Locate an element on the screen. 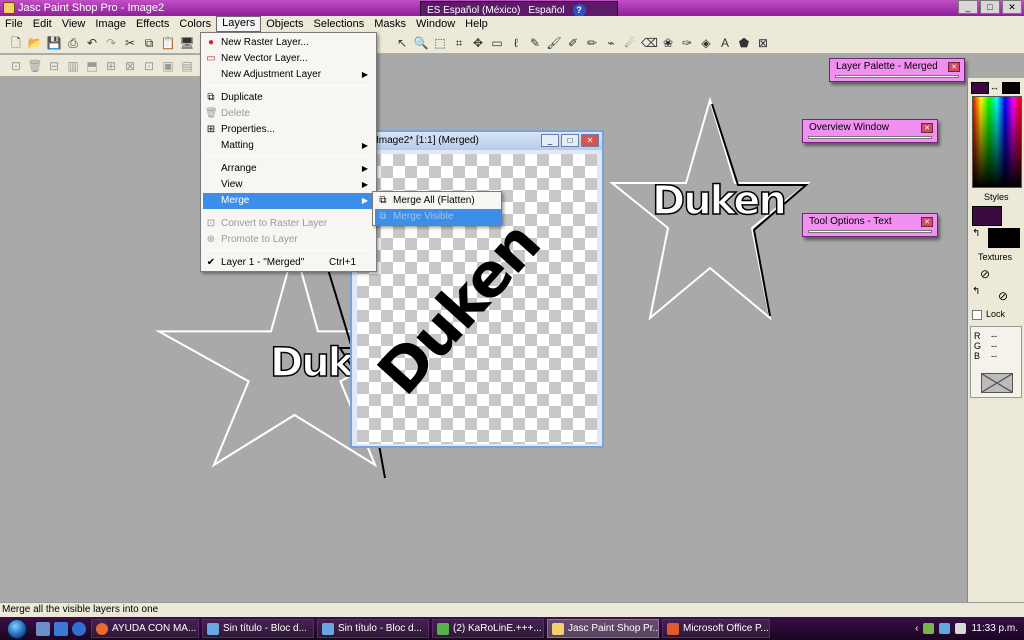 The width and height of the screenshot is (1024, 640). tray-volume-icon is located at coordinates (961, 628).